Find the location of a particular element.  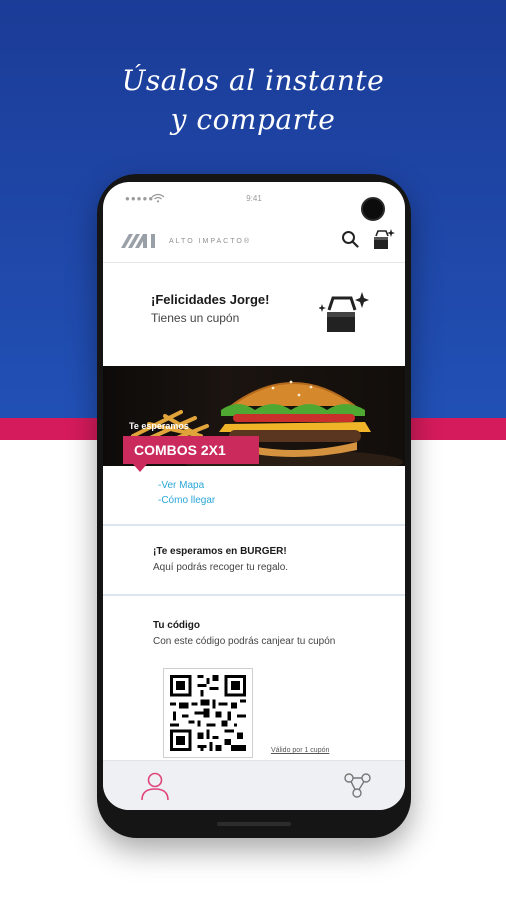

search-icon is located at coordinates (350, 239).